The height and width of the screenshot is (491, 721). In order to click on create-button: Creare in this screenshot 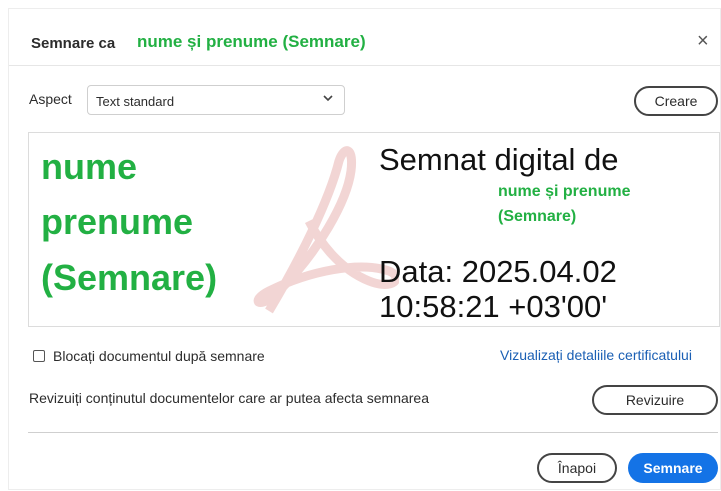, I will do `click(676, 101)`.